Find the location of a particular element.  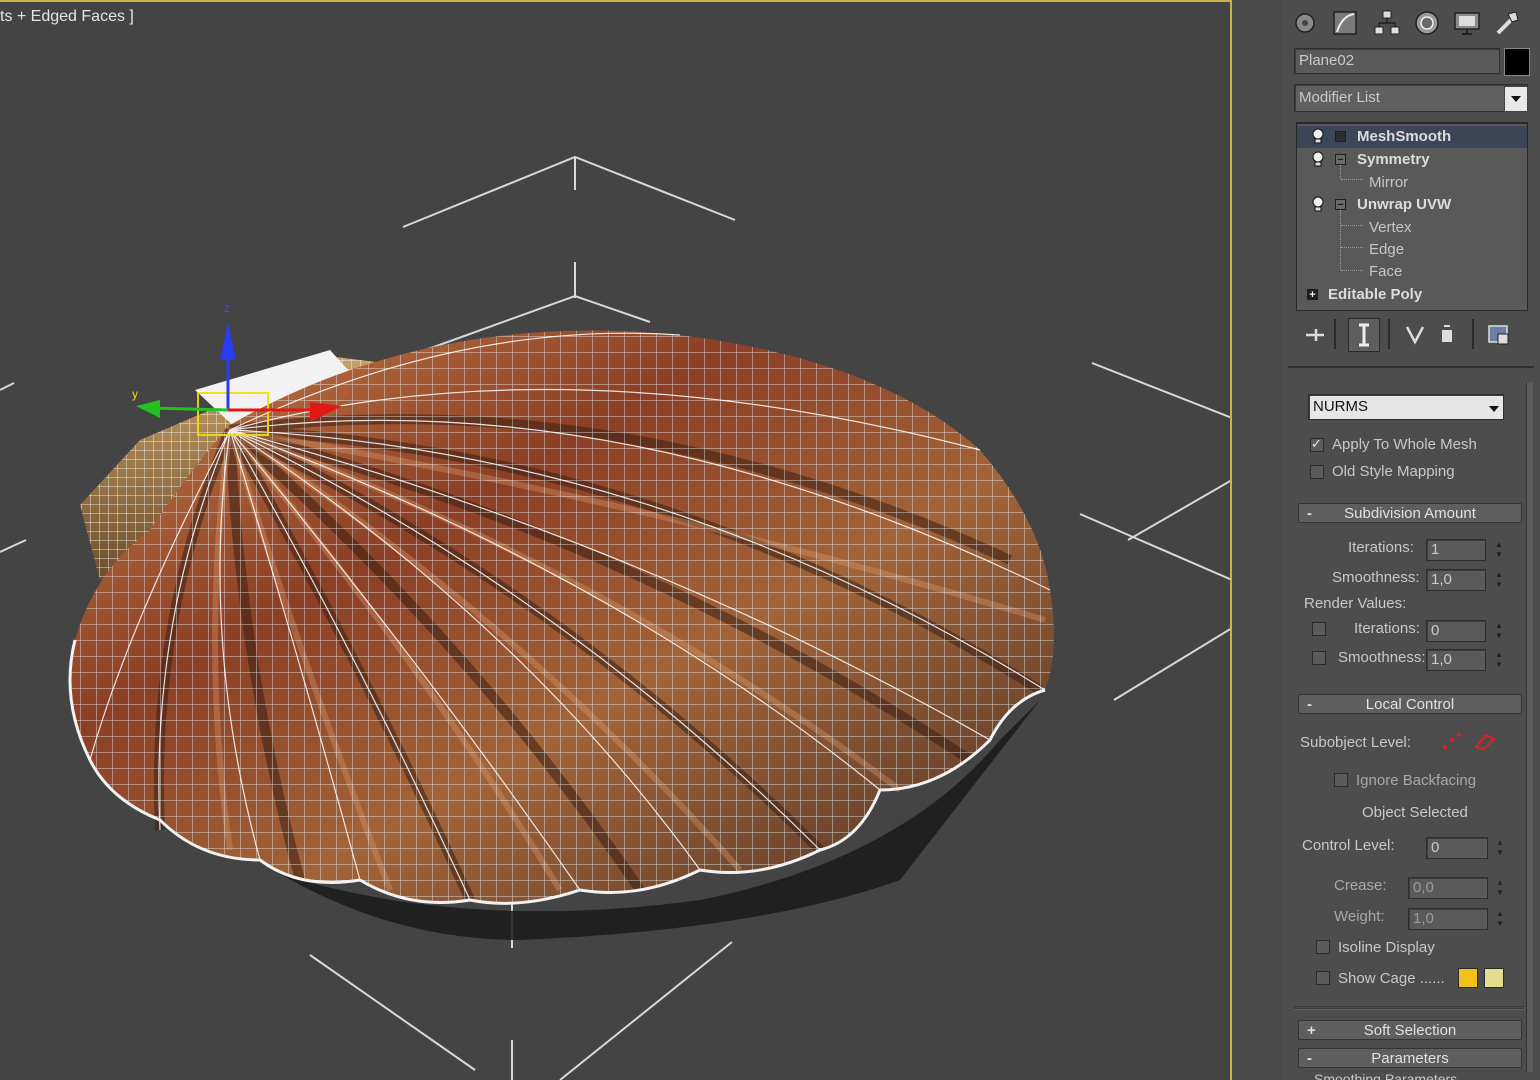

stack-item-face: Face is located at coordinates (1412, 272).